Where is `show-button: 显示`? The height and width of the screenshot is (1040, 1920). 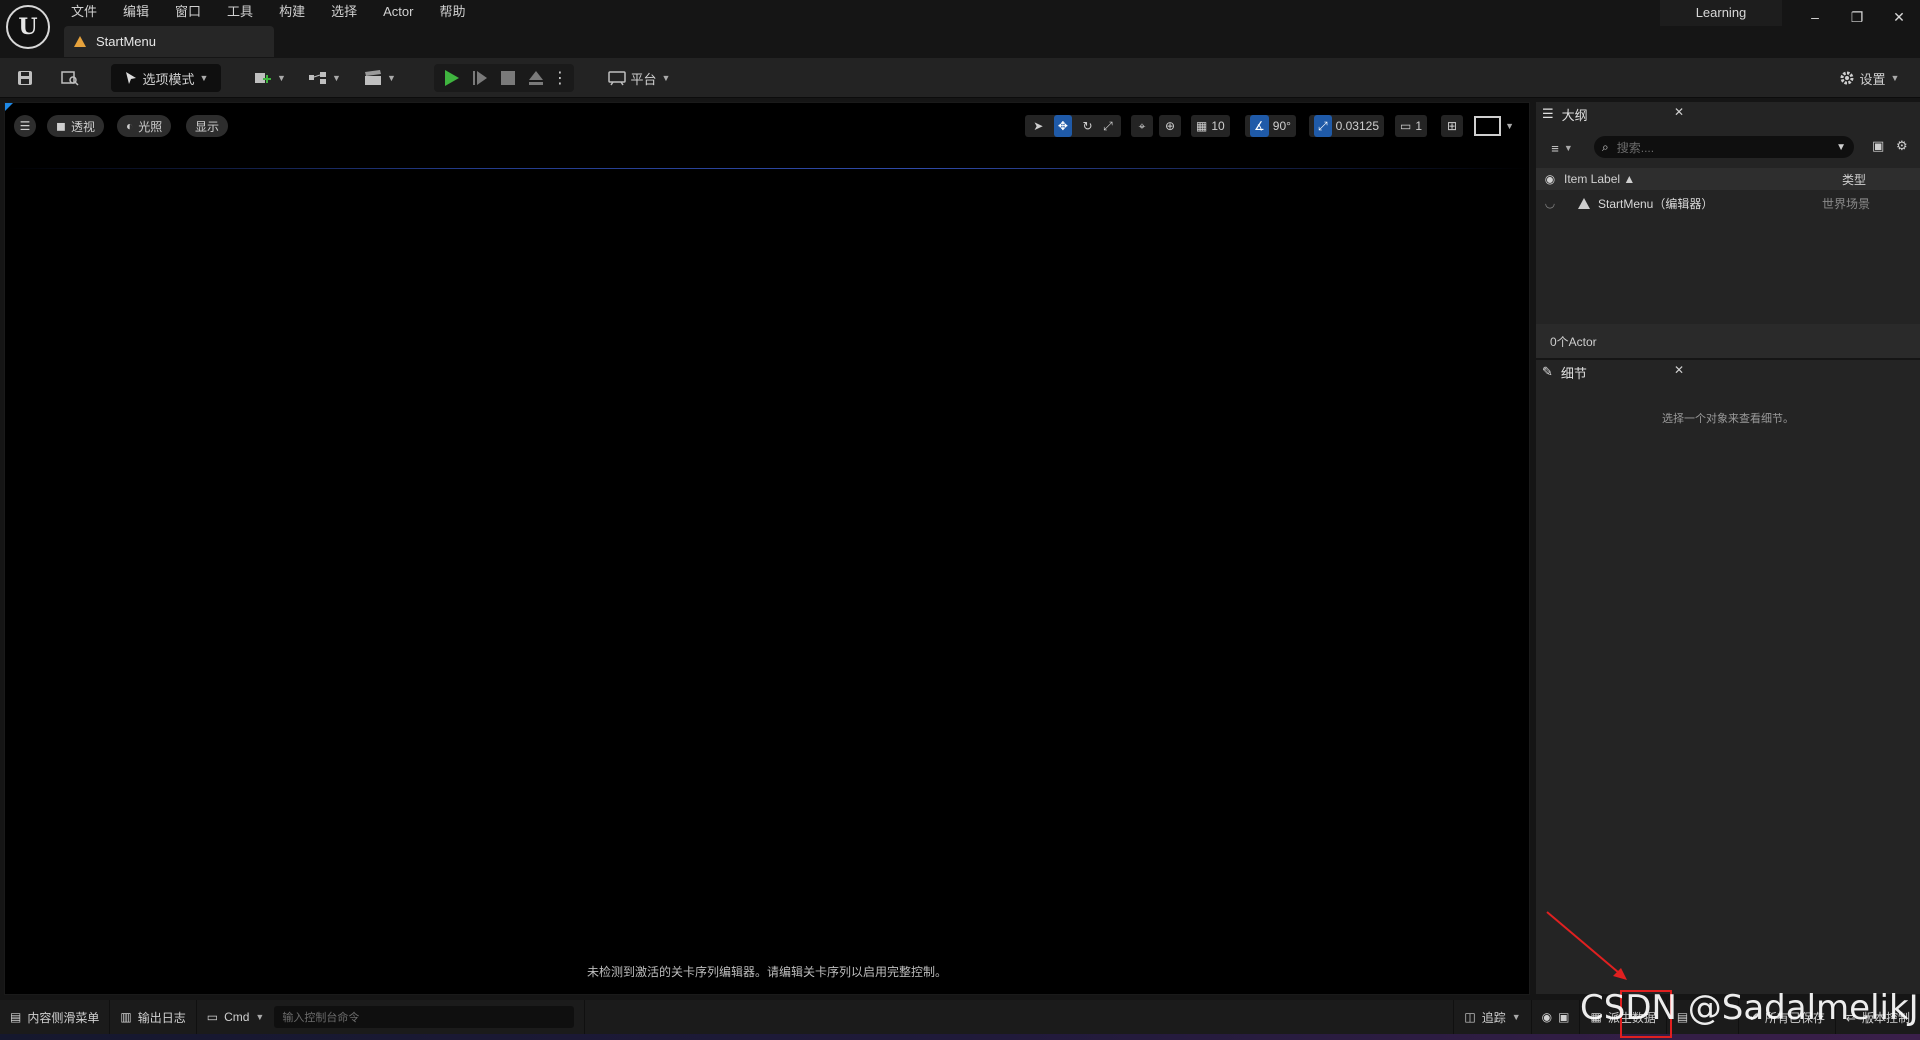 show-button: 显示 is located at coordinates (207, 126).